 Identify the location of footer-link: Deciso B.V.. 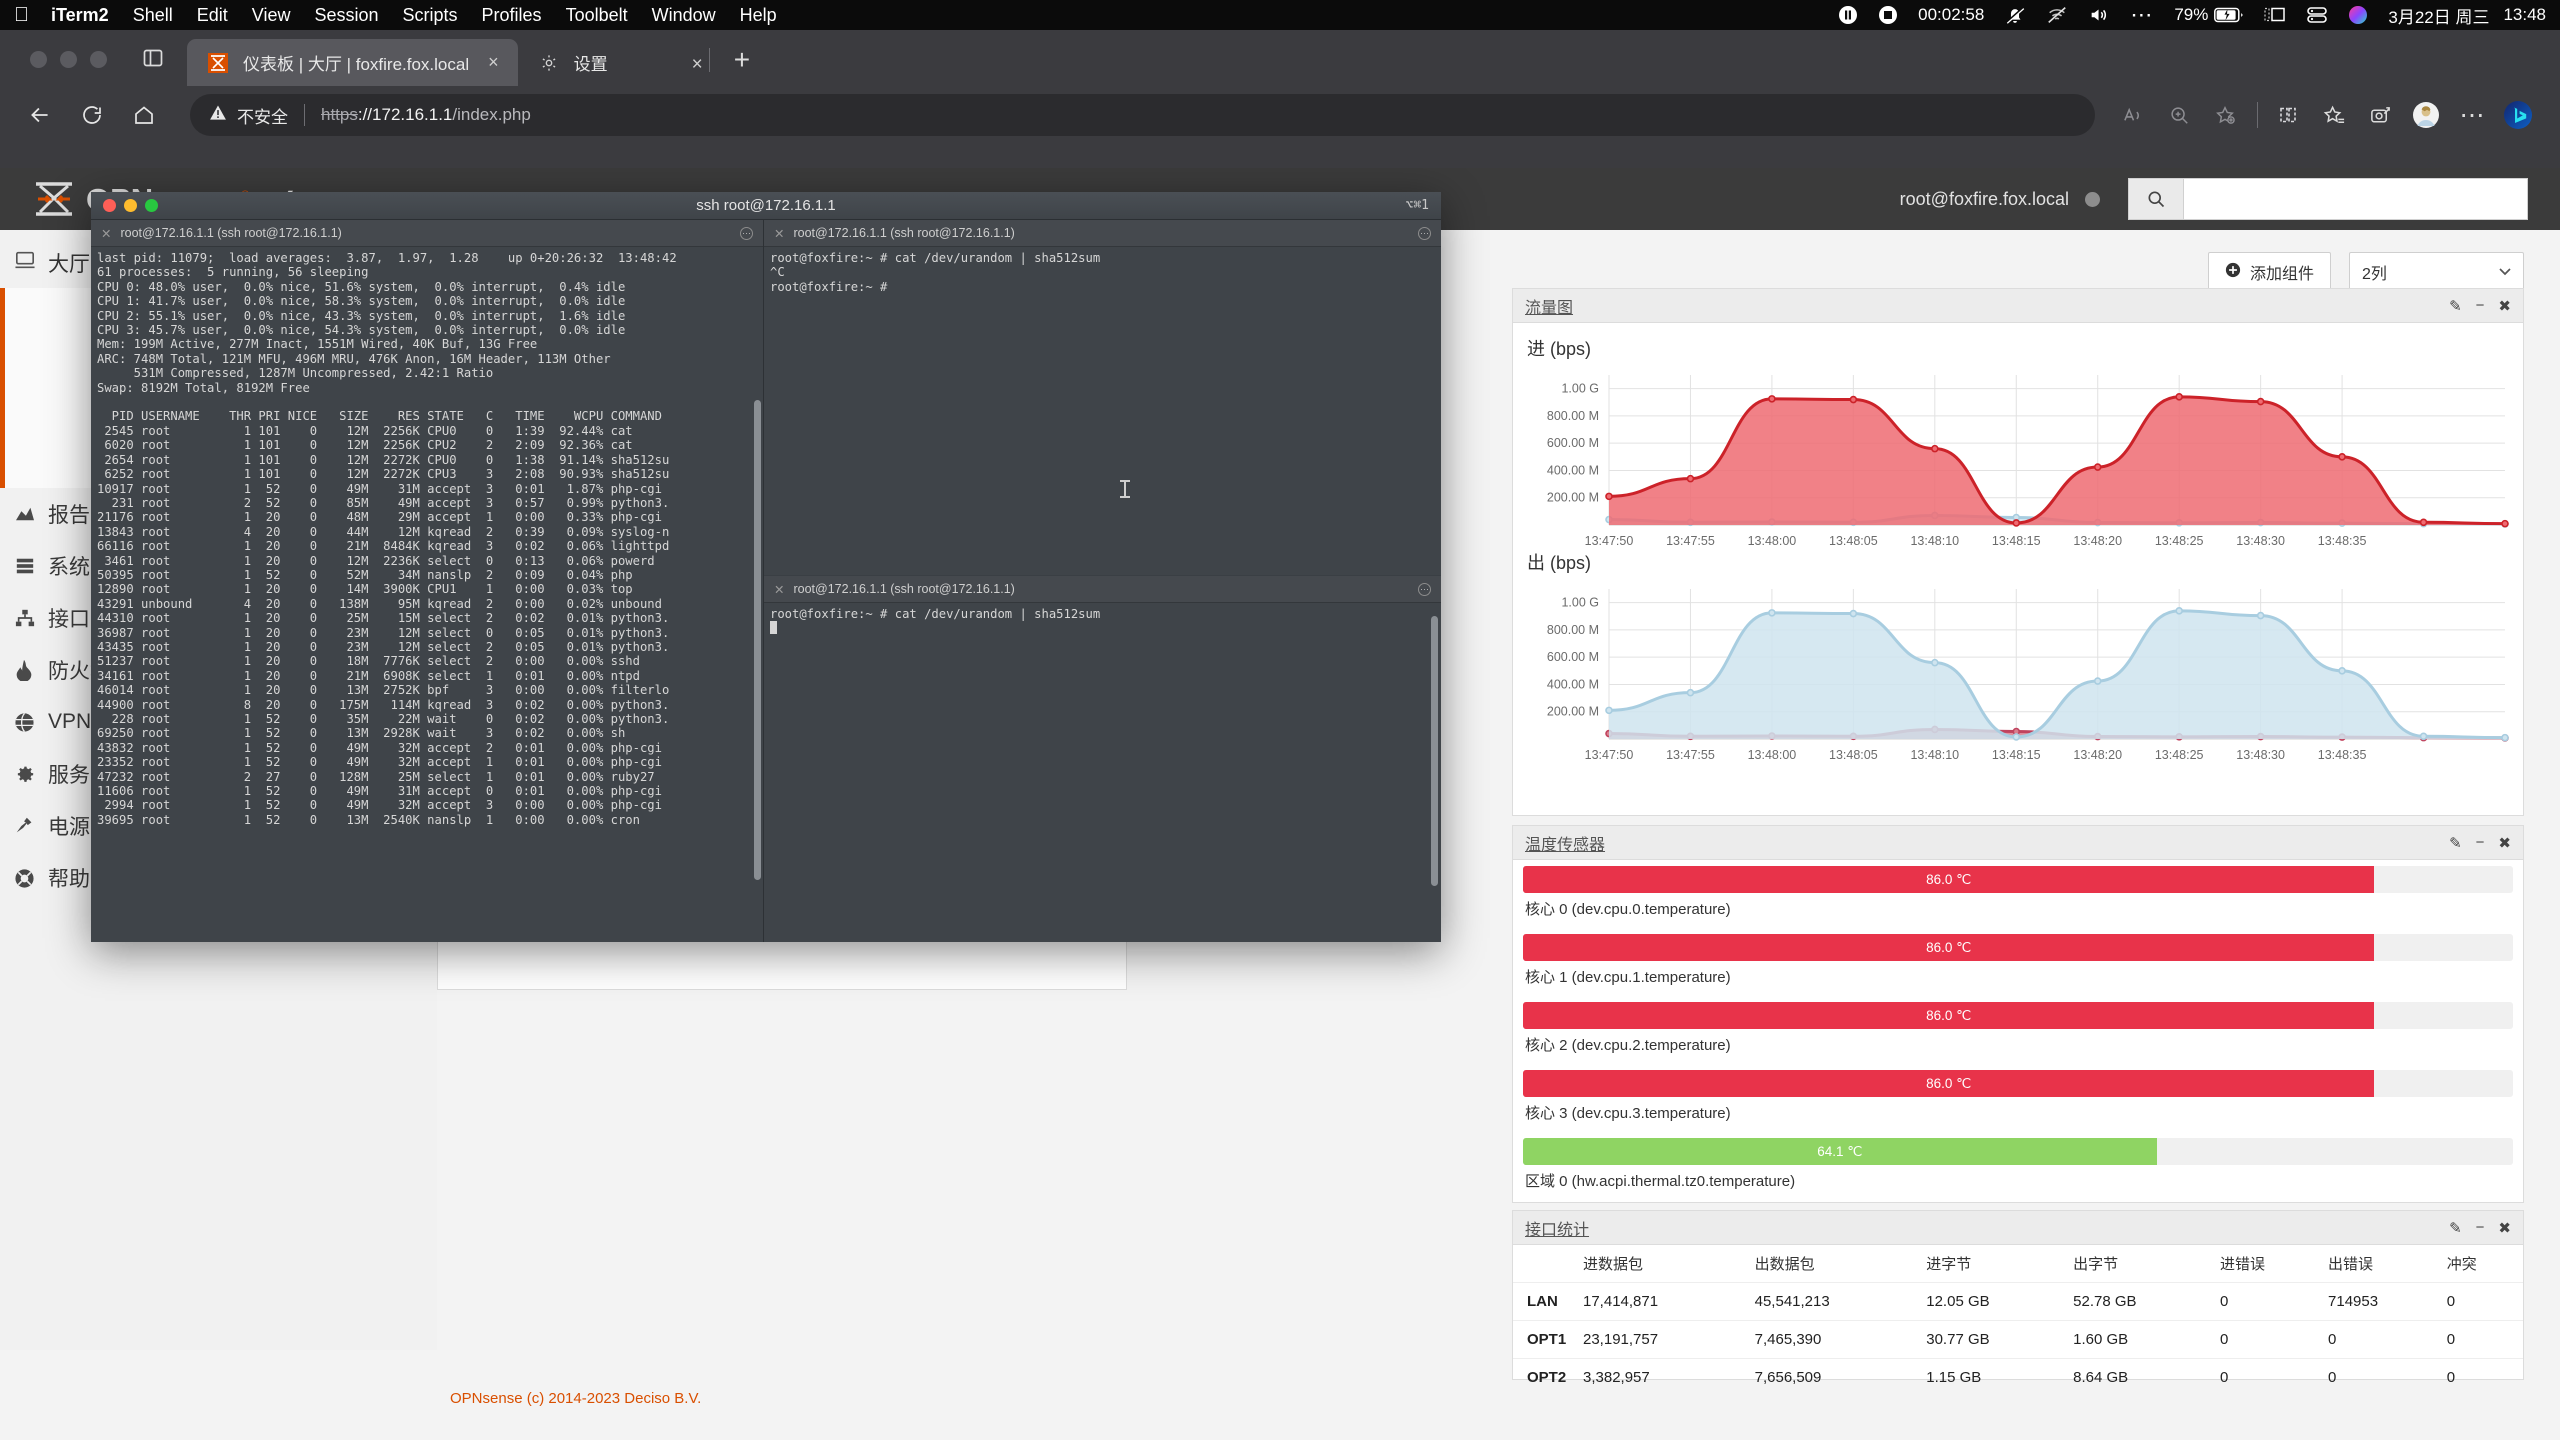
(662, 1398).